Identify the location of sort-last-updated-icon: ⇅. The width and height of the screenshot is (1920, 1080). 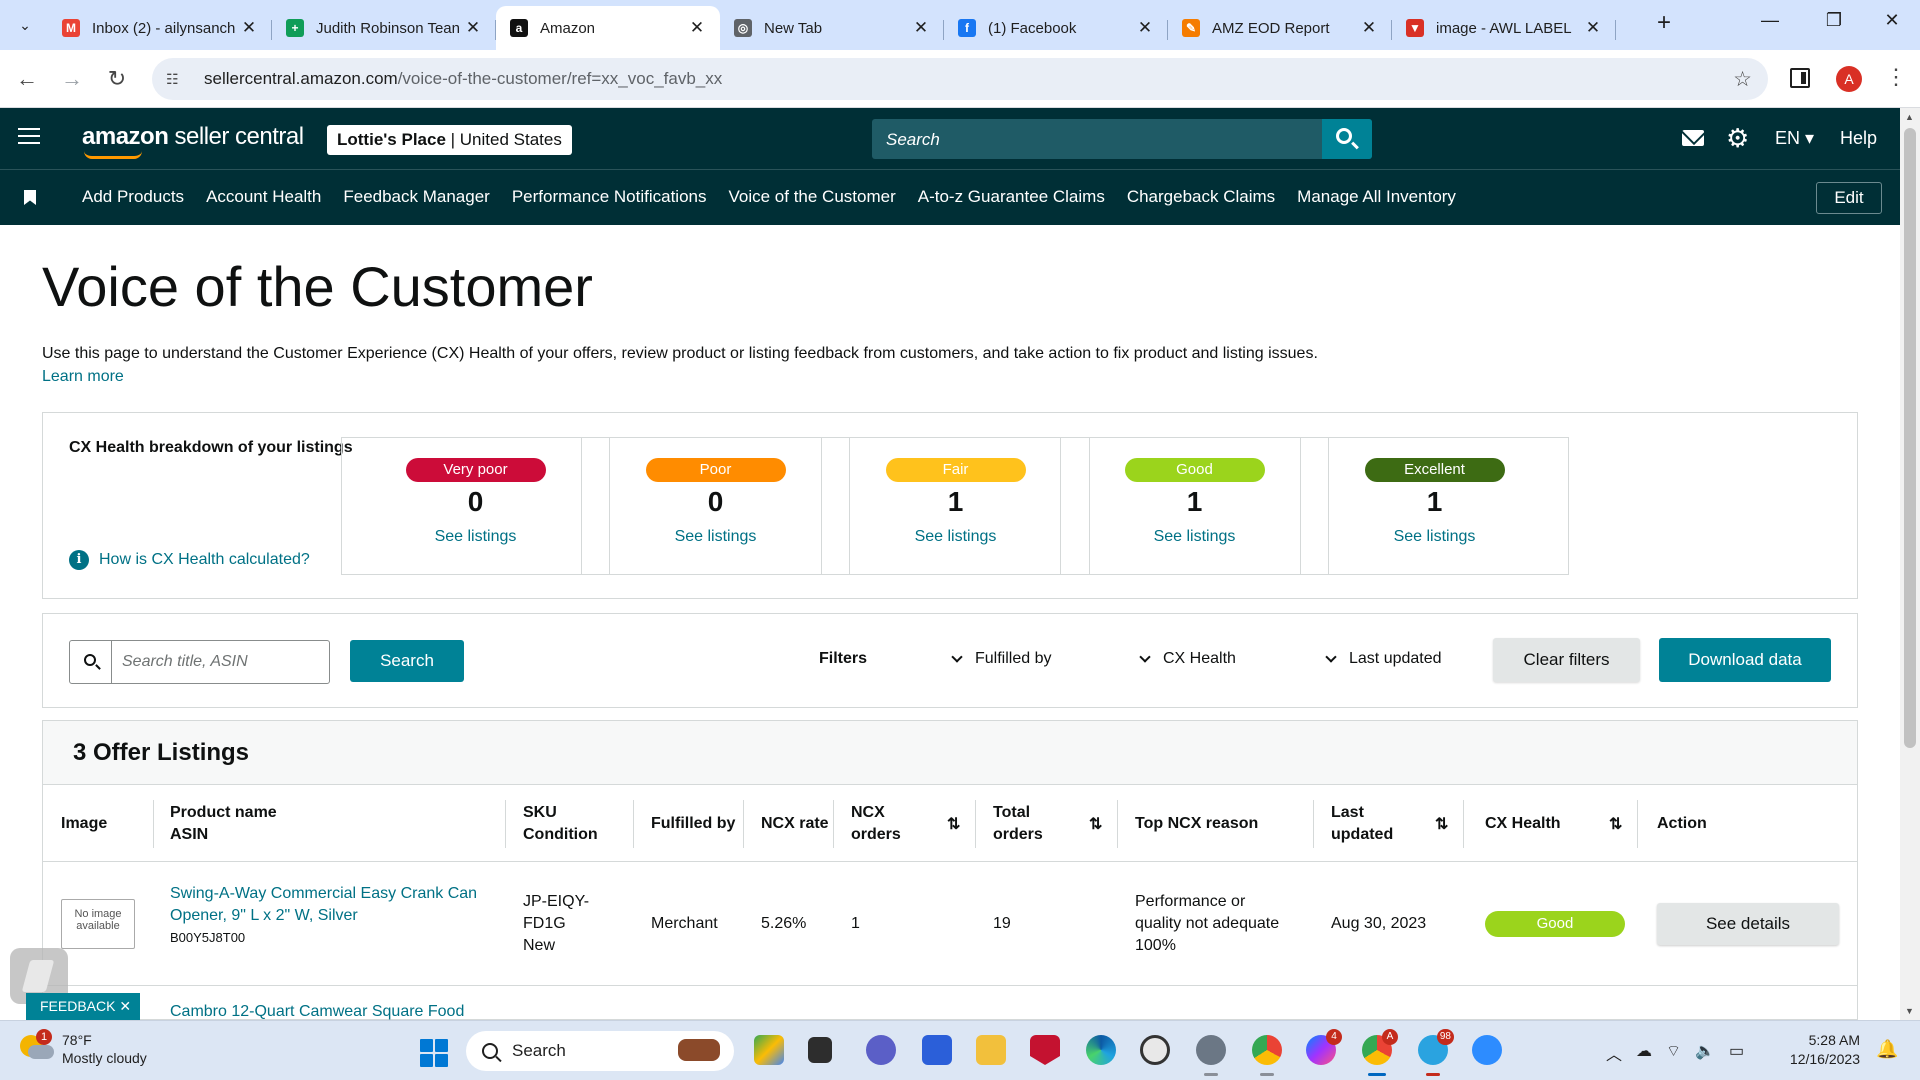
(1441, 824).